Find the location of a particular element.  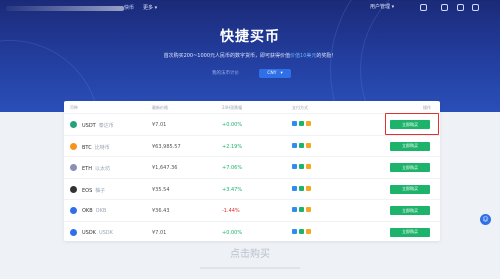

table-header: 币种 最新价格 24H涨跌幅 支付方式 操作 is located at coordinates (252, 107).